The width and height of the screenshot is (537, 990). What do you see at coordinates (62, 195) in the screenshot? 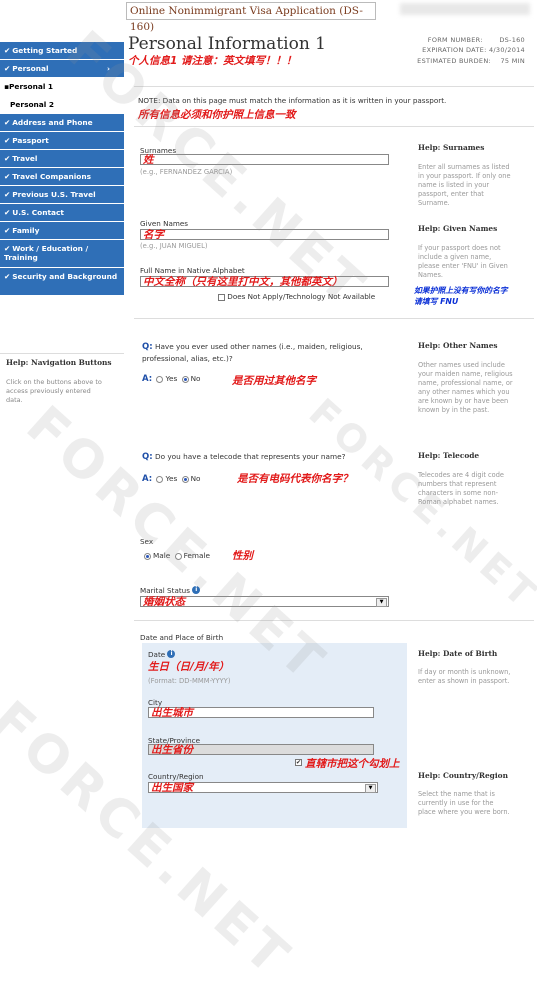
I see `sidebar-item-previous-travel: ✔ Previous U.S. Travel` at bounding box center [62, 195].